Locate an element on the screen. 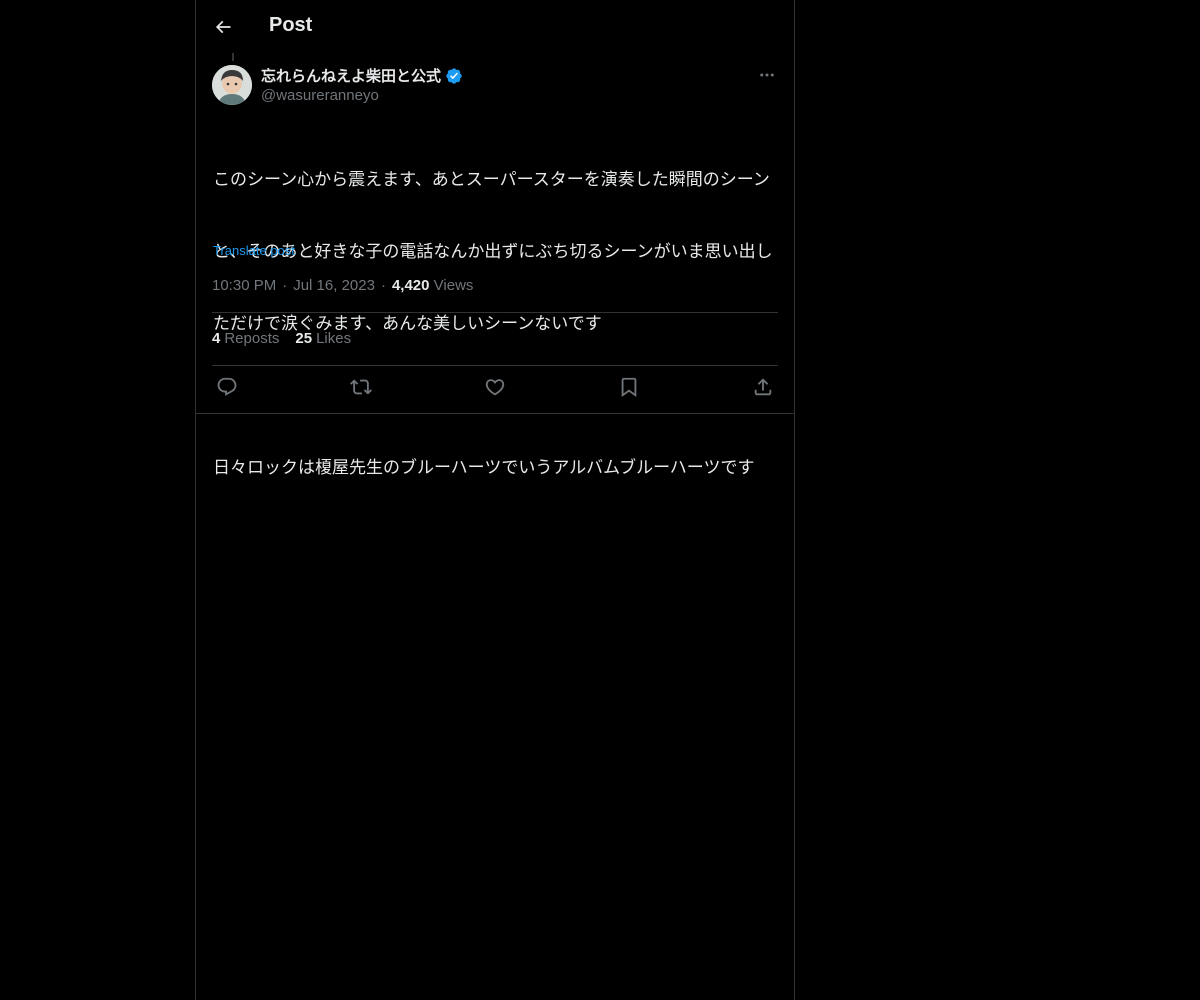  likes-count: 25 is located at coordinates (304, 338).